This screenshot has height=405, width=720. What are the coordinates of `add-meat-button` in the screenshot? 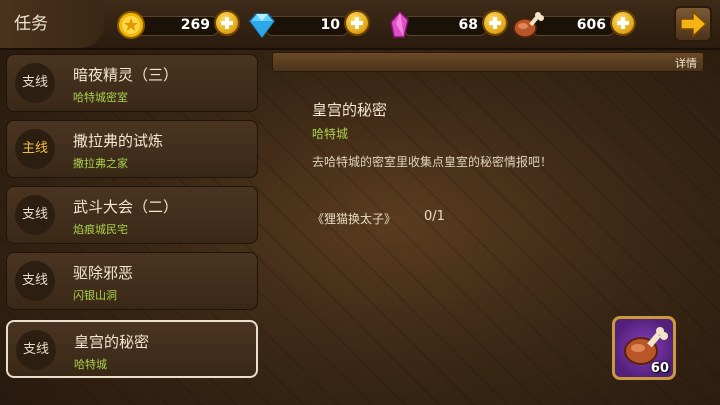 It's located at (623, 23).